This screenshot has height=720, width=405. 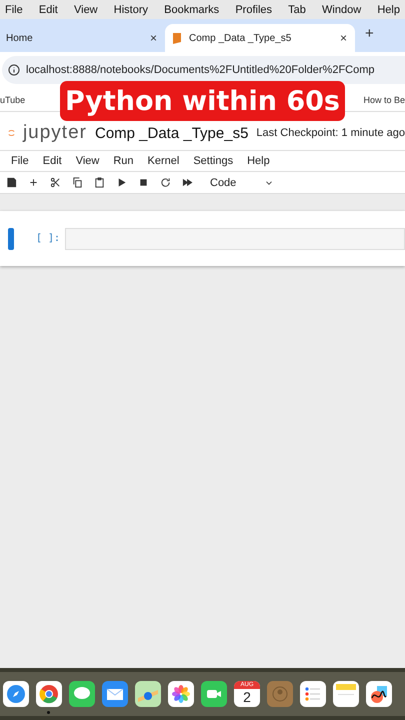 I want to click on flower-icon, so click(x=181, y=694).